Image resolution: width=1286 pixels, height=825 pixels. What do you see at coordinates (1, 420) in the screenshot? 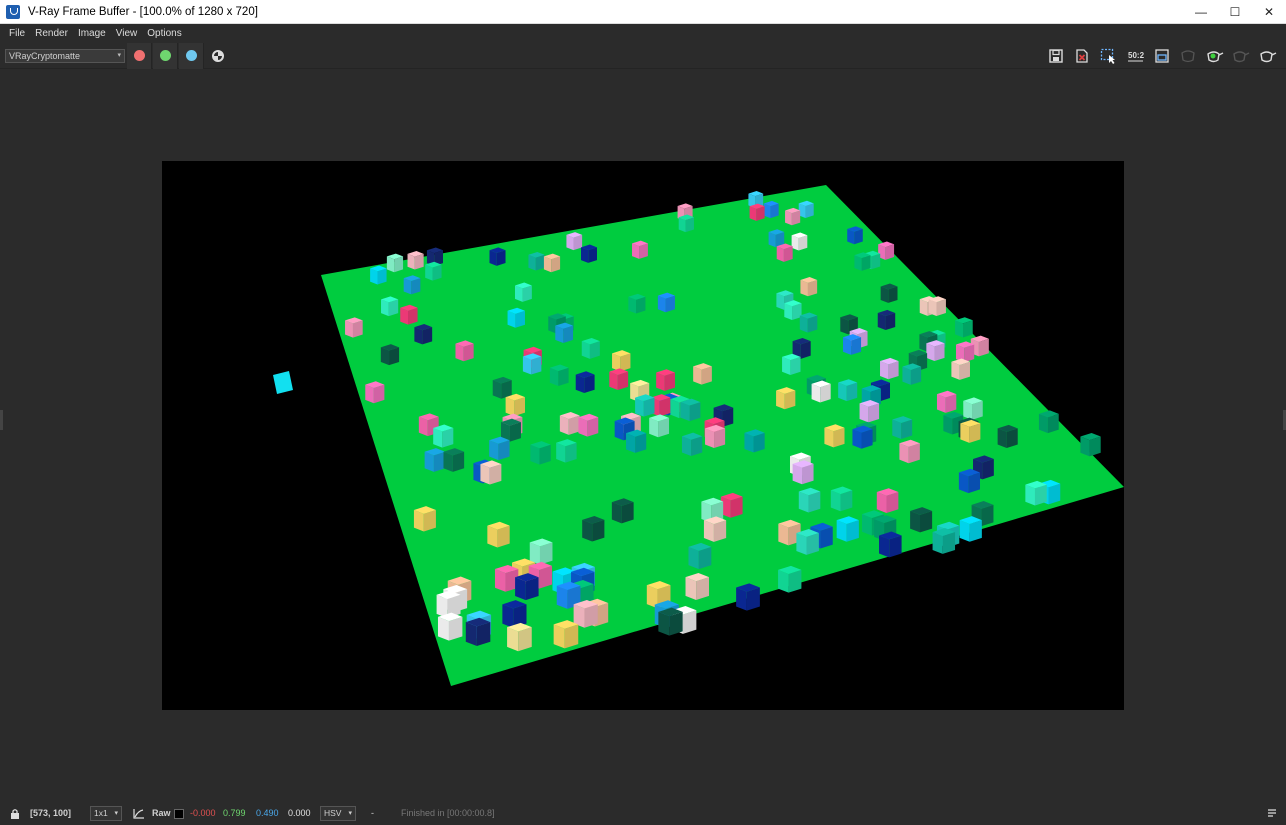
I see `left-panel-handle` at bounding box center [1, 420].